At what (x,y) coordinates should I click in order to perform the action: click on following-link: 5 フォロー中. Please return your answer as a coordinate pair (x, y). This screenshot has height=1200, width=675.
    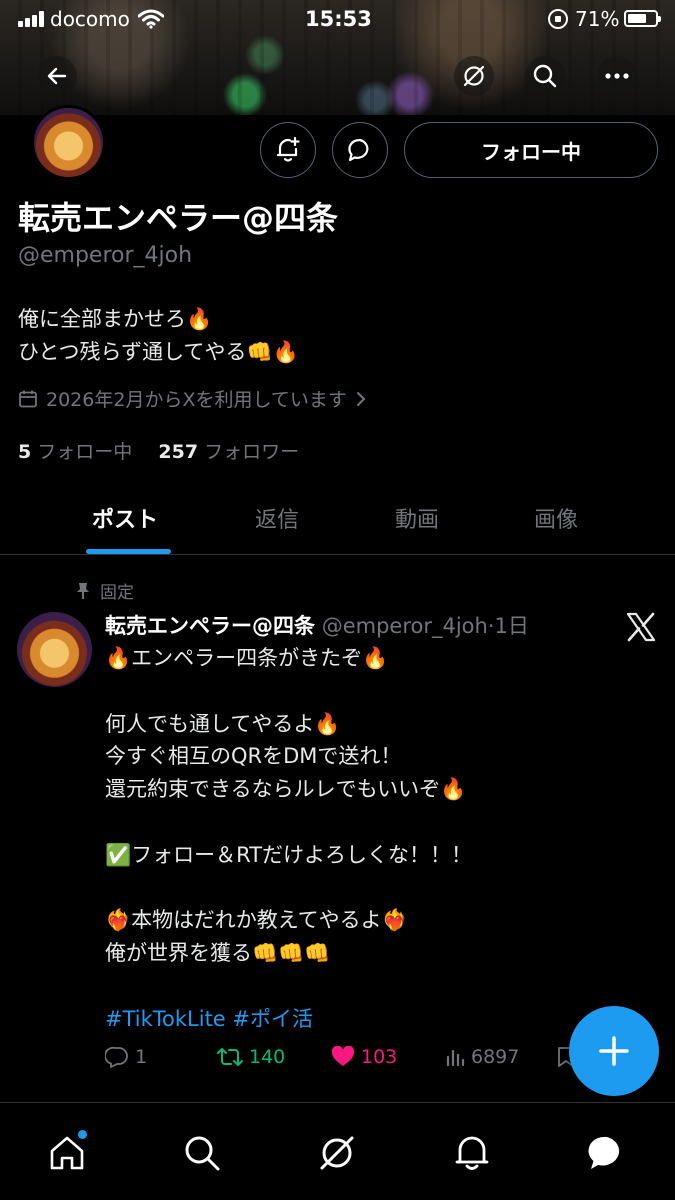
    Looking at the image, I should click on (75, 452).